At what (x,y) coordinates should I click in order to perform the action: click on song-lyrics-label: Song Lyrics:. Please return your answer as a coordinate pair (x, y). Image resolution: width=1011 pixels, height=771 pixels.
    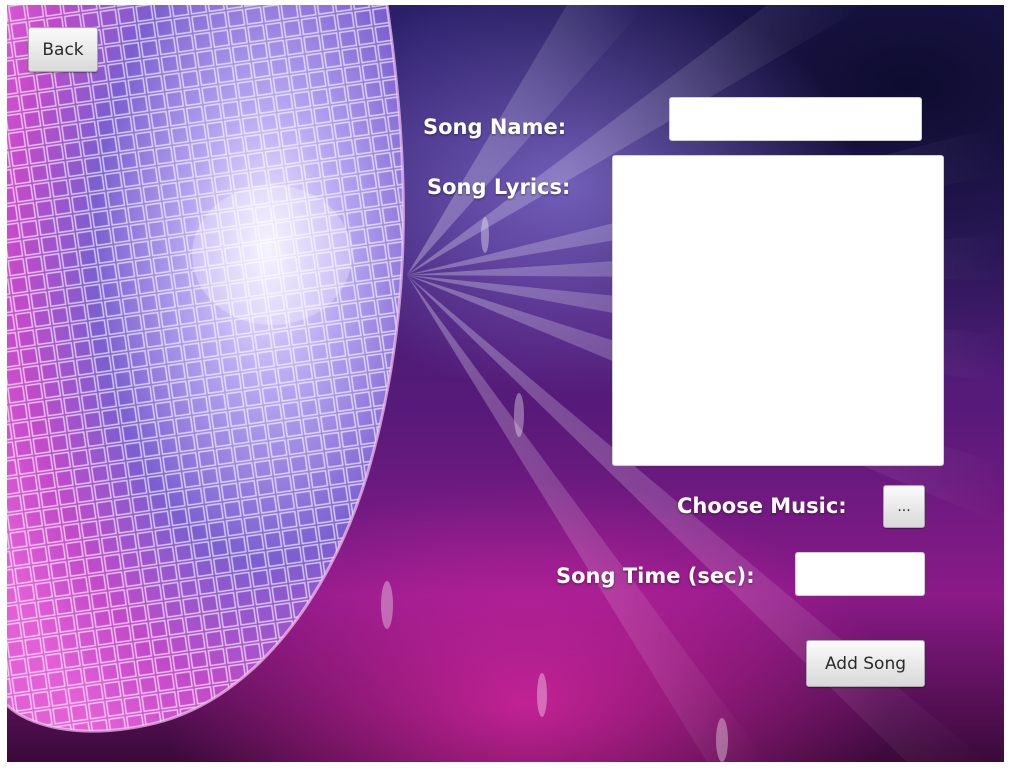
    Looking at the image, I should click on (499, 187).